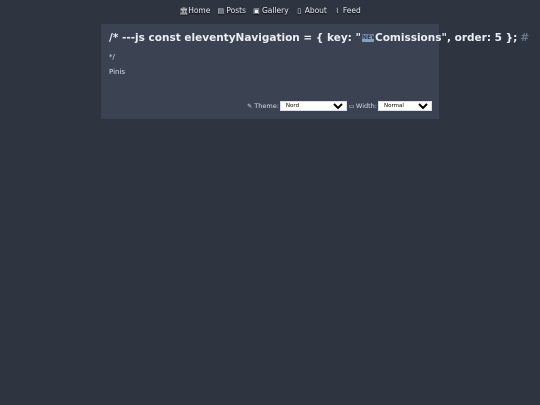  Describe the element at coordinates (112, 57) in the screenshot. I see `comment-end-text: */` at that location.